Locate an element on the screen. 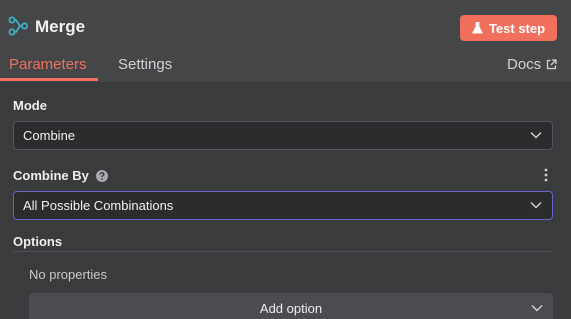 The width and height of the screenshot is (571, 319). active-tab-indicator is located at coordinates (49, 79).